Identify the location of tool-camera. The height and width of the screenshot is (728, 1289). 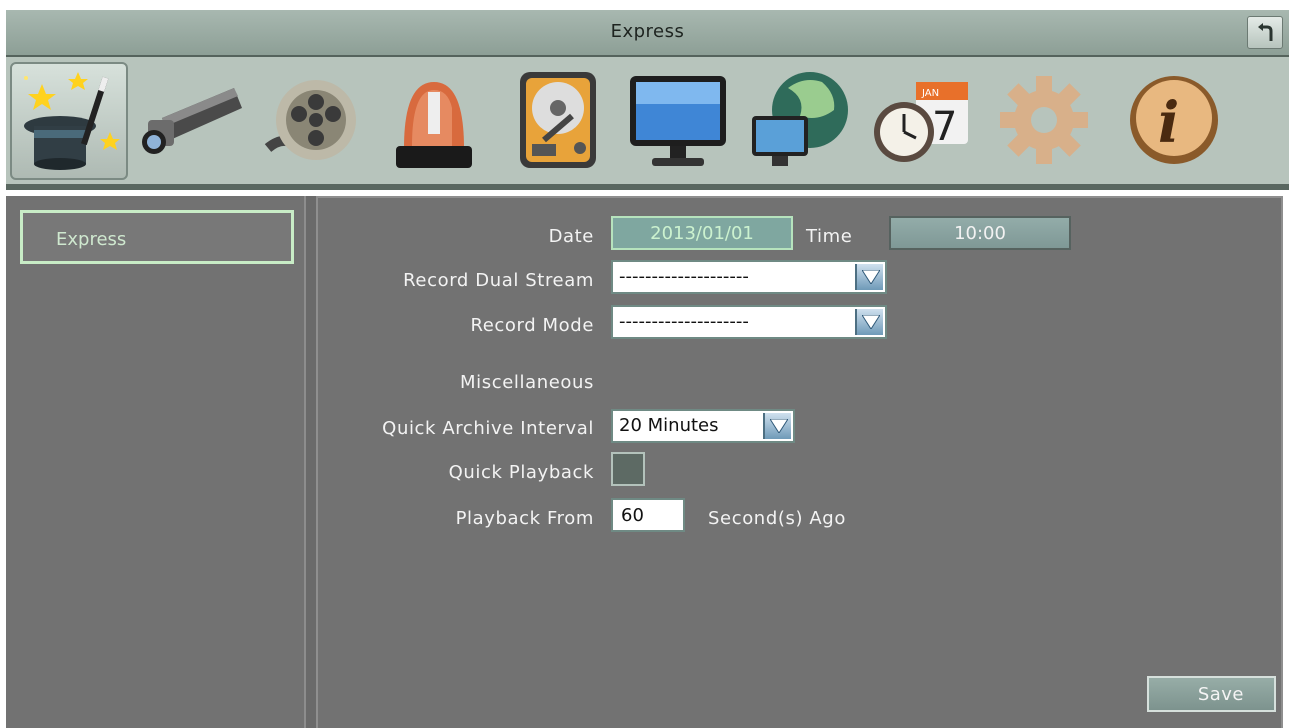
(191, 121).